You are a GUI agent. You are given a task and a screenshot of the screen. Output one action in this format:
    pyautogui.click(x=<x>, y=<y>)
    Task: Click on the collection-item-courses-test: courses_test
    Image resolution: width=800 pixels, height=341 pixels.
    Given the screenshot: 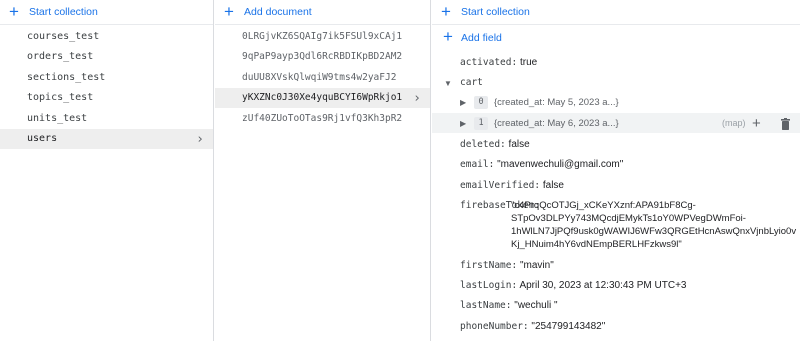 What is the action you would take?
    pyautogui.click(x=106, y=36)
    